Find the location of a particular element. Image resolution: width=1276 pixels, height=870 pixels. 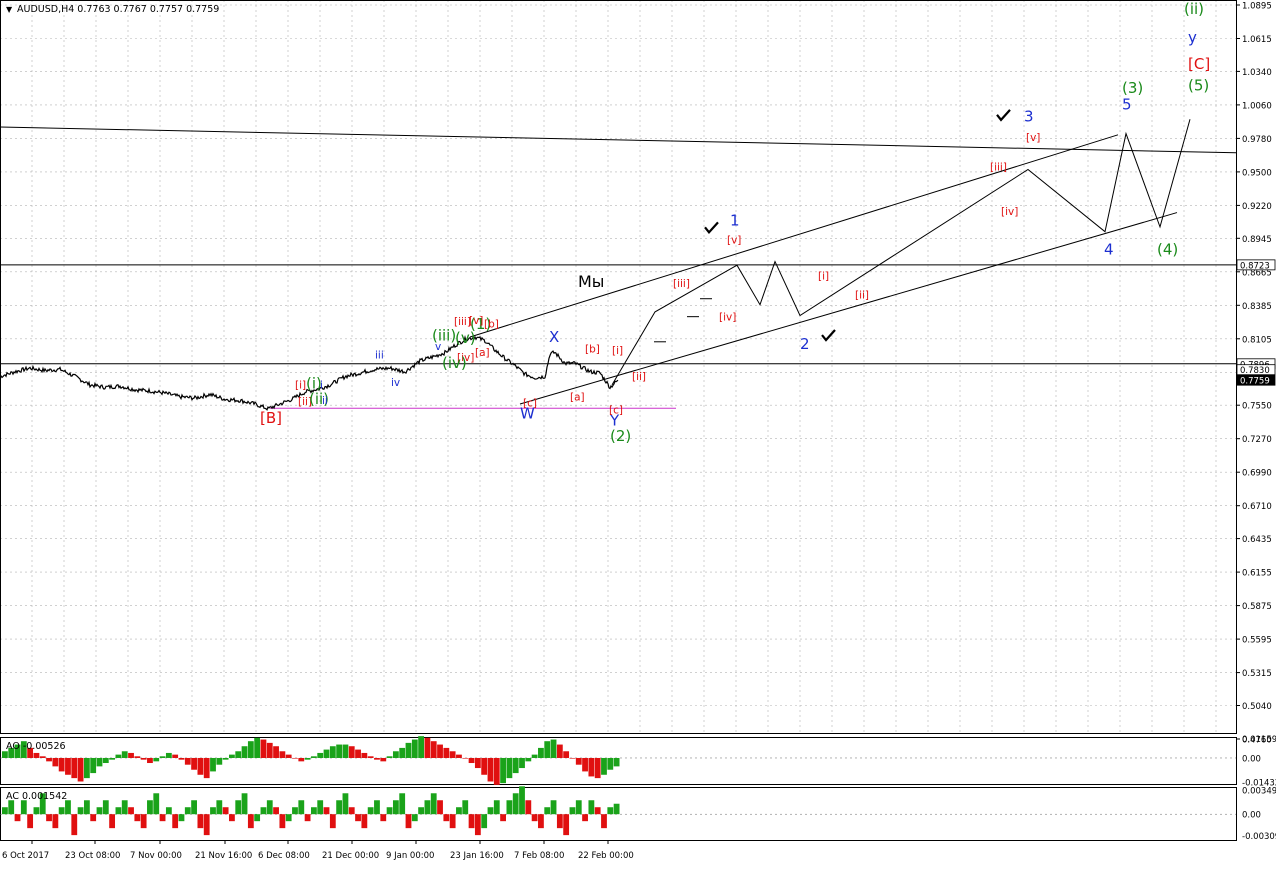

header-arrow-icon: ▼ is located at coordinates (9, 9).